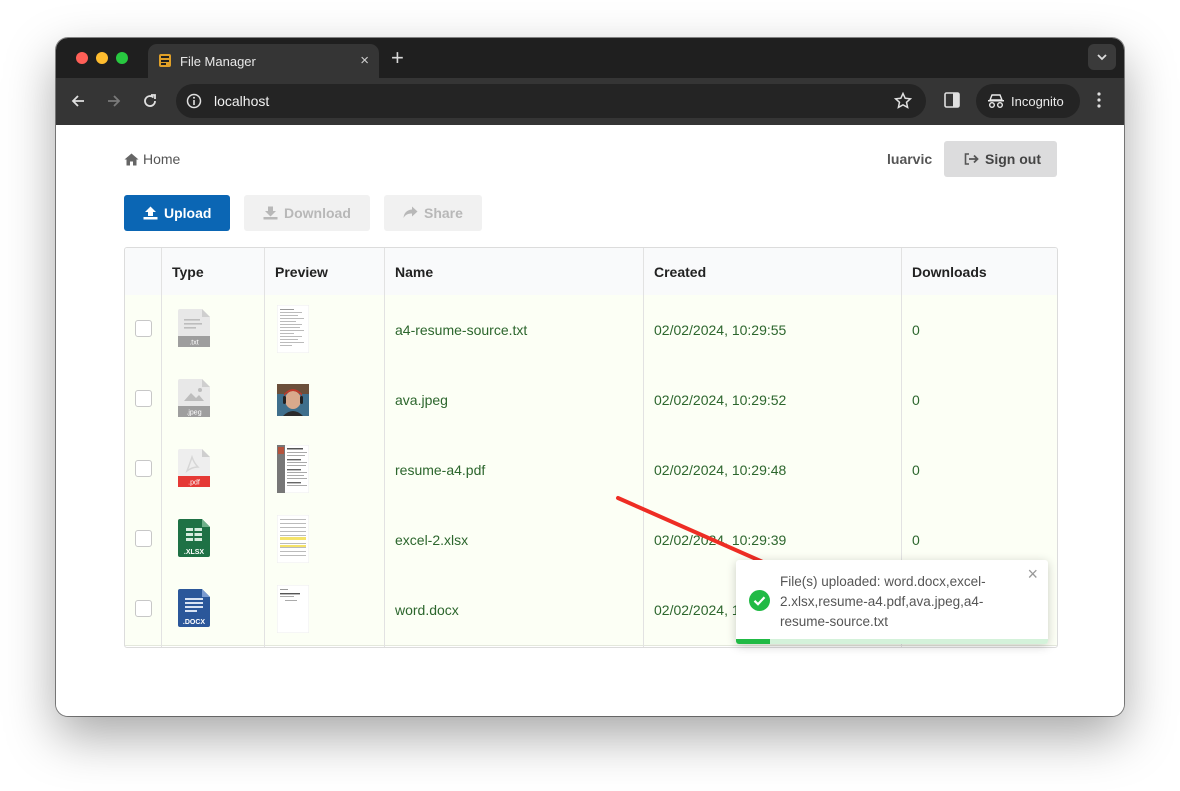  What do you see at coordinates (892, 641) in the screenshot?
I see `toast-progress-track` at bounding box center [892, 641].